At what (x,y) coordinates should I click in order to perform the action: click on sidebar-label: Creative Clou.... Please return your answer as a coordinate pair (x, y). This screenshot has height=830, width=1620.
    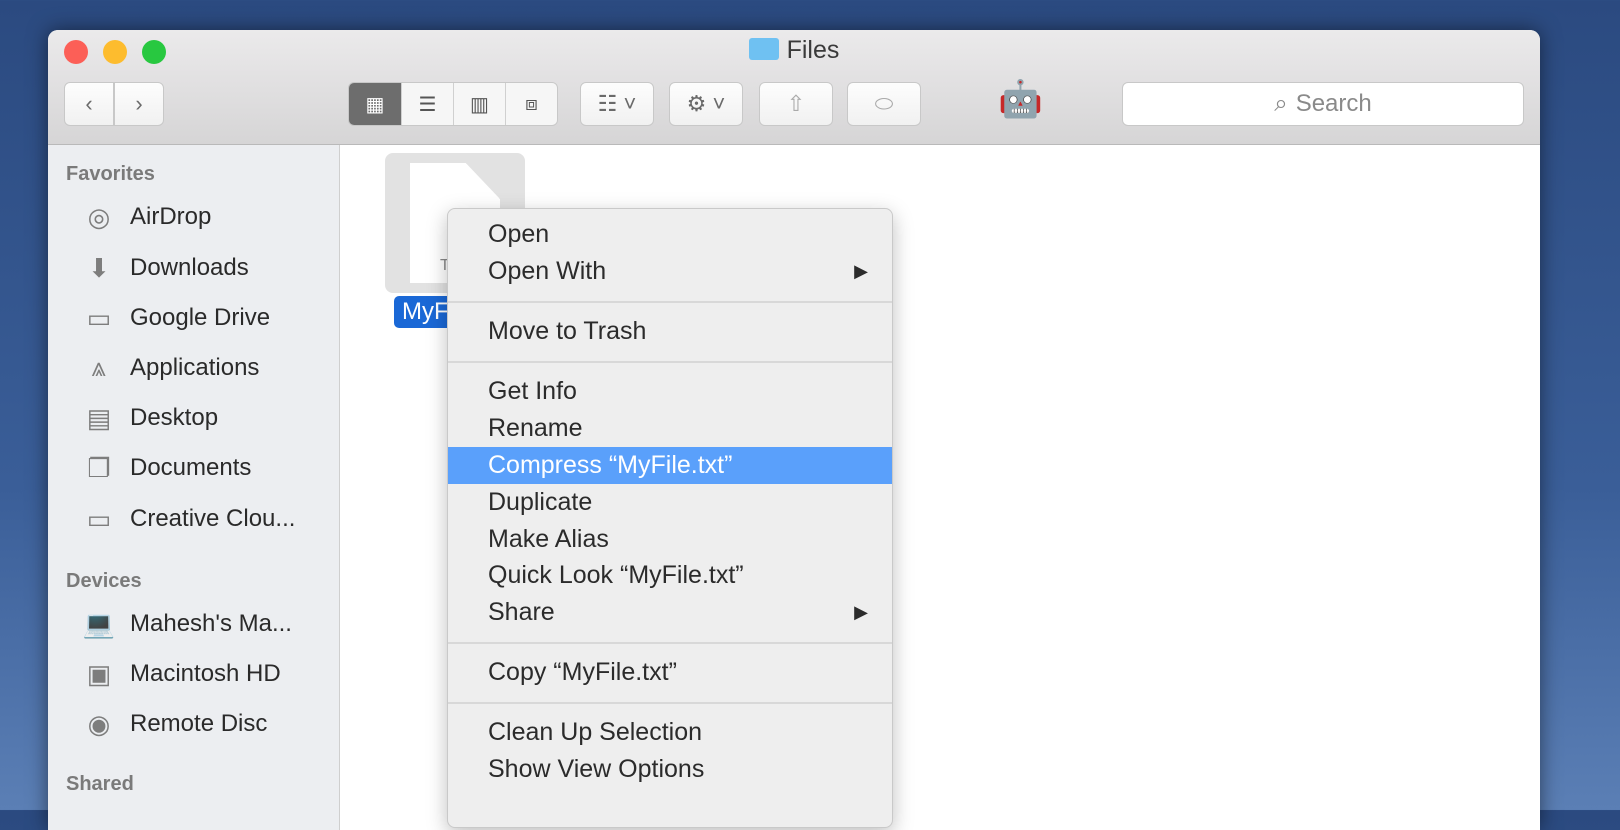
    Looking at the image, I should click on (213, 518).